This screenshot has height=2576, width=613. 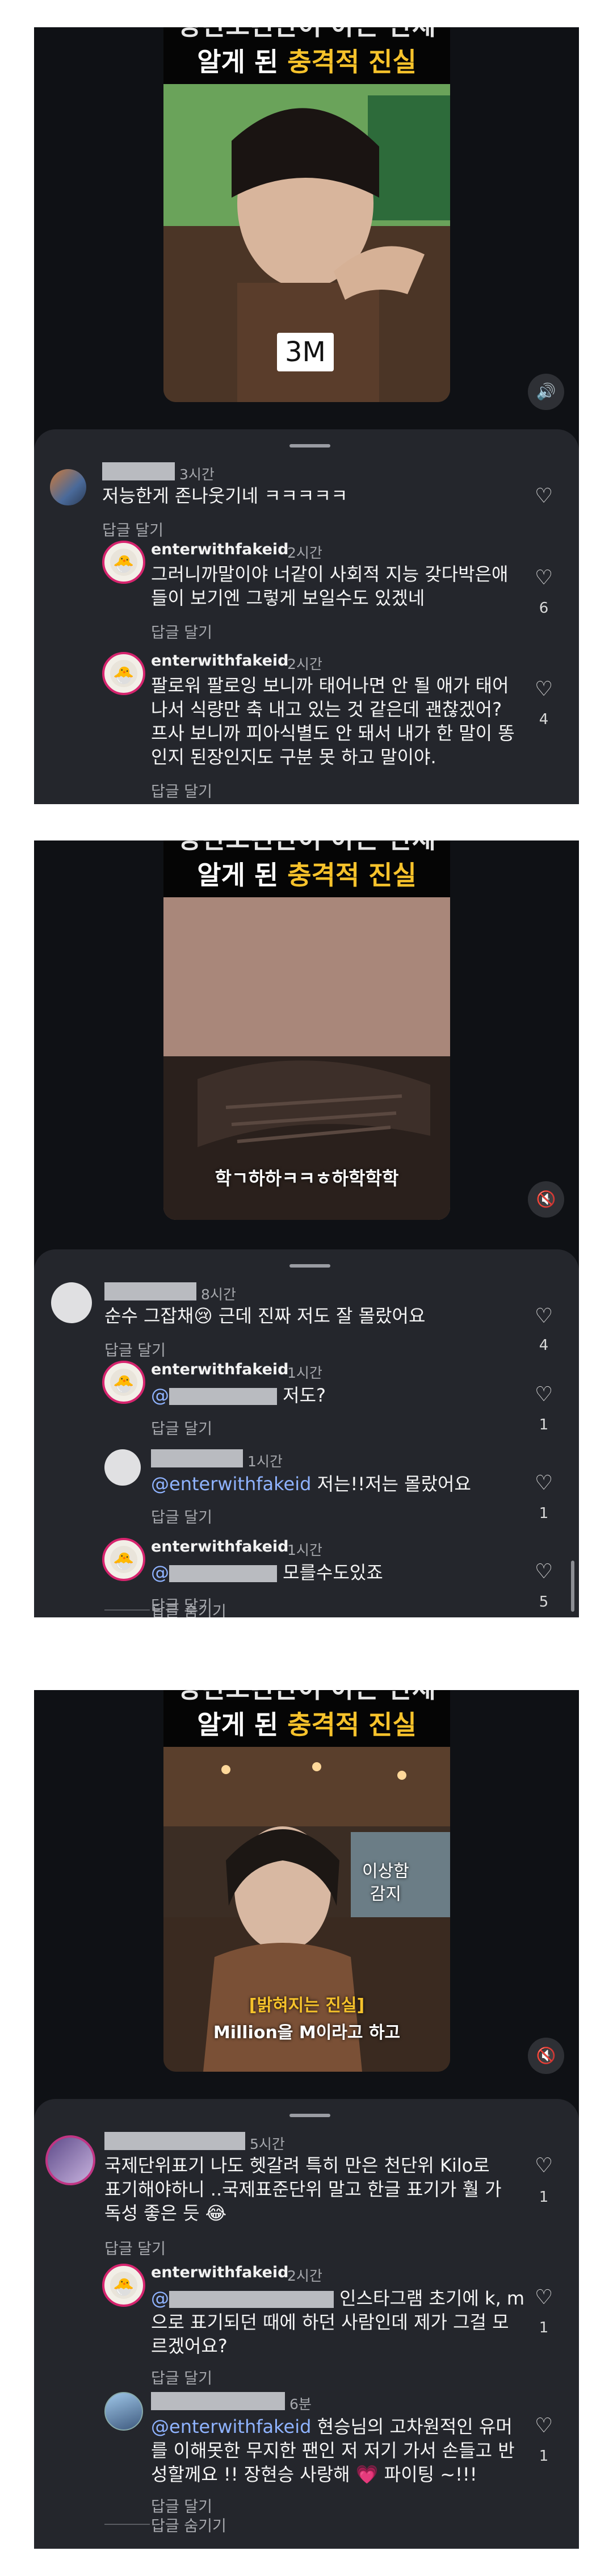 What do you see at coordinates (546, 392) in the screenshot?
I see `sound-on-icon: 🔊` at bounding box center [546, 392].